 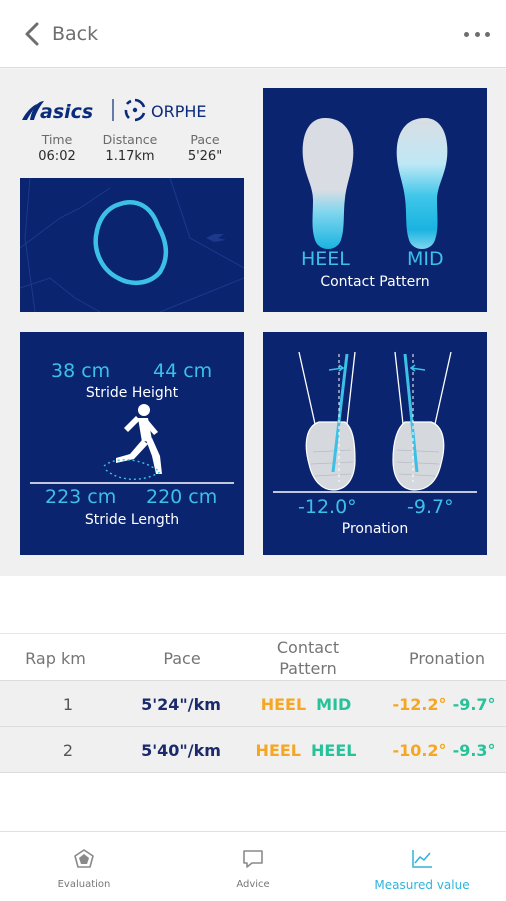 I want to click on pronation-left-value: -12.0°, so click(x=327, y=507).